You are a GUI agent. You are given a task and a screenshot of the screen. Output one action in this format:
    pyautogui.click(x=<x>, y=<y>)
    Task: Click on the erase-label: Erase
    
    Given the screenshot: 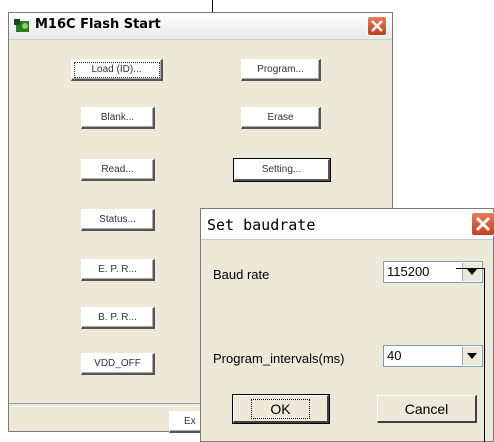 What is the action you would take?
    pyautogui.click(x=280, y=117)
    